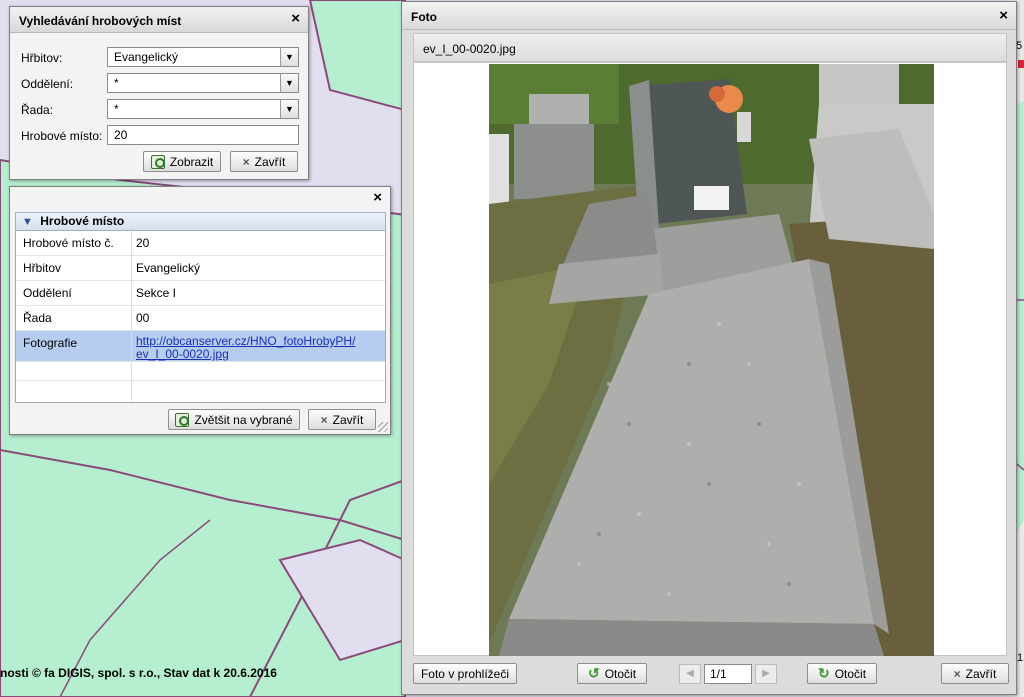  What do you see at coordinates (191, 161) in the screenshot?
I see `show-button-label: Zobrazit` at bounding box center [191, 161].